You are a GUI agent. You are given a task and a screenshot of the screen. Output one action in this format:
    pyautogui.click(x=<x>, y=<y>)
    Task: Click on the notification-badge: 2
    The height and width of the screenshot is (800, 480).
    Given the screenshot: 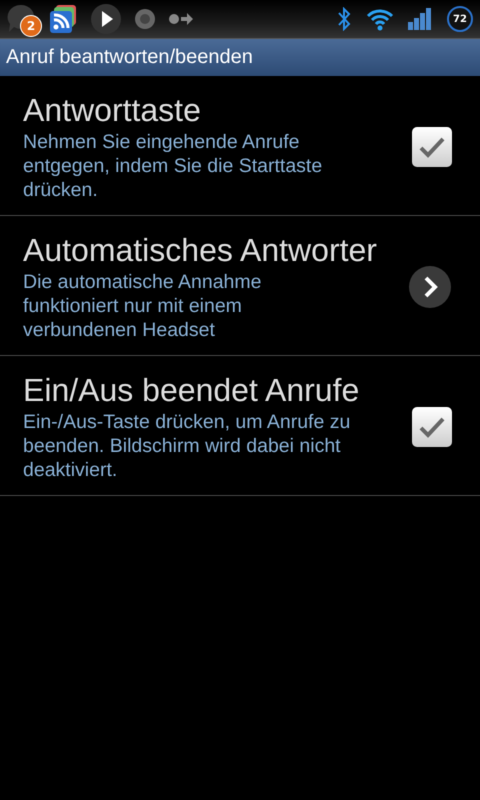 What is the action you would take?
    pyautogui.click(x=31, y=26)
    